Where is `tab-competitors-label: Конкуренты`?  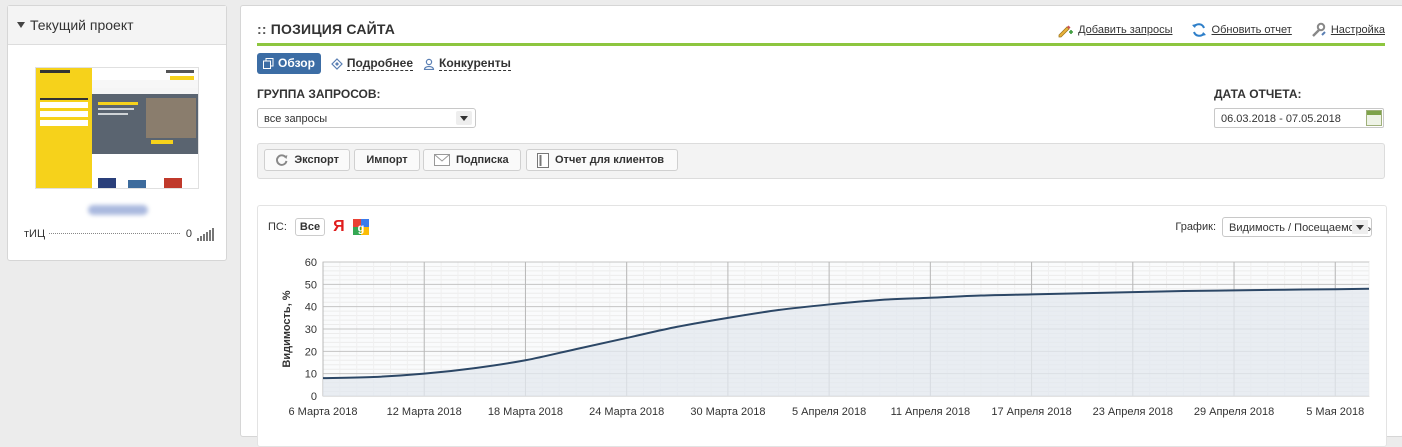 tab-competitors-label: Конкуренты is located at coordinates (475, 63).